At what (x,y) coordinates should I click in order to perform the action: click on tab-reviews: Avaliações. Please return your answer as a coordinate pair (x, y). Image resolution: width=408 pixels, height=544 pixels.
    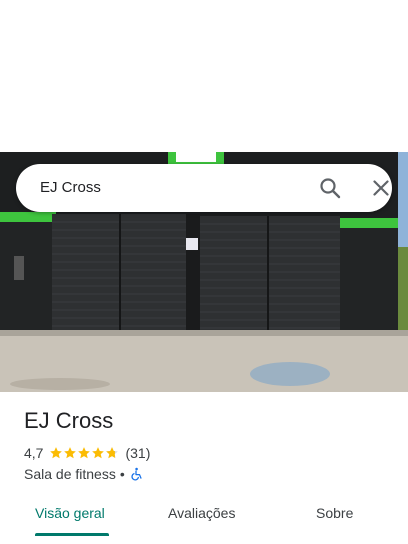
    Looking at the image, I should click on (201, 513).